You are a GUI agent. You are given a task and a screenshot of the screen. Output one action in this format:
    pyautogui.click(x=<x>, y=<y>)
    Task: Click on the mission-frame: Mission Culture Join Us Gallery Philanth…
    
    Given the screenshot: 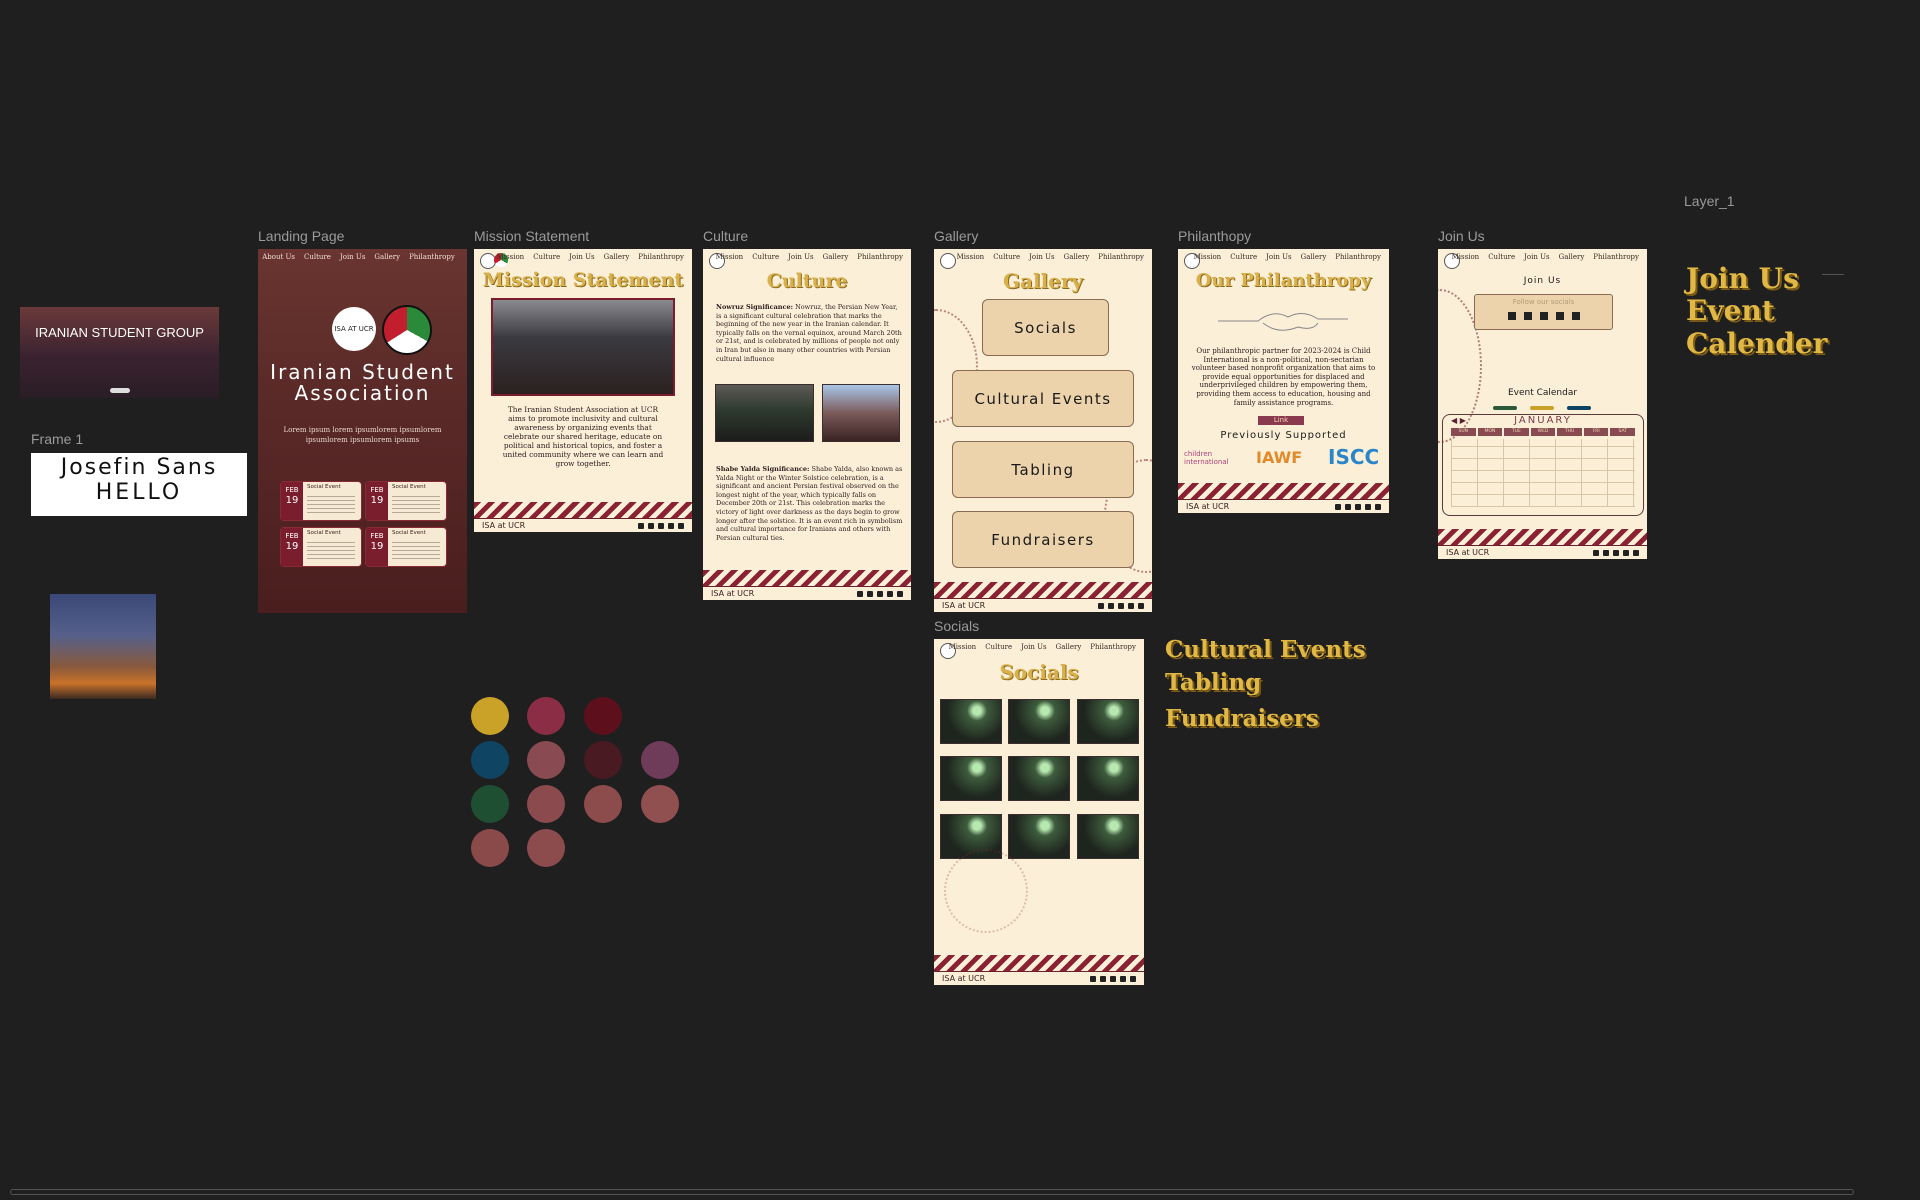 What is the action you would take?
    pyautogui.click(x=583, y=390)
    